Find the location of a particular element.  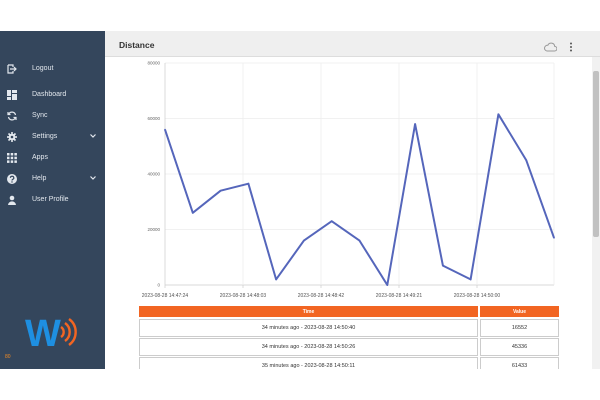

sidebar-item-apps: Apps is located at coordinates (52, 158).